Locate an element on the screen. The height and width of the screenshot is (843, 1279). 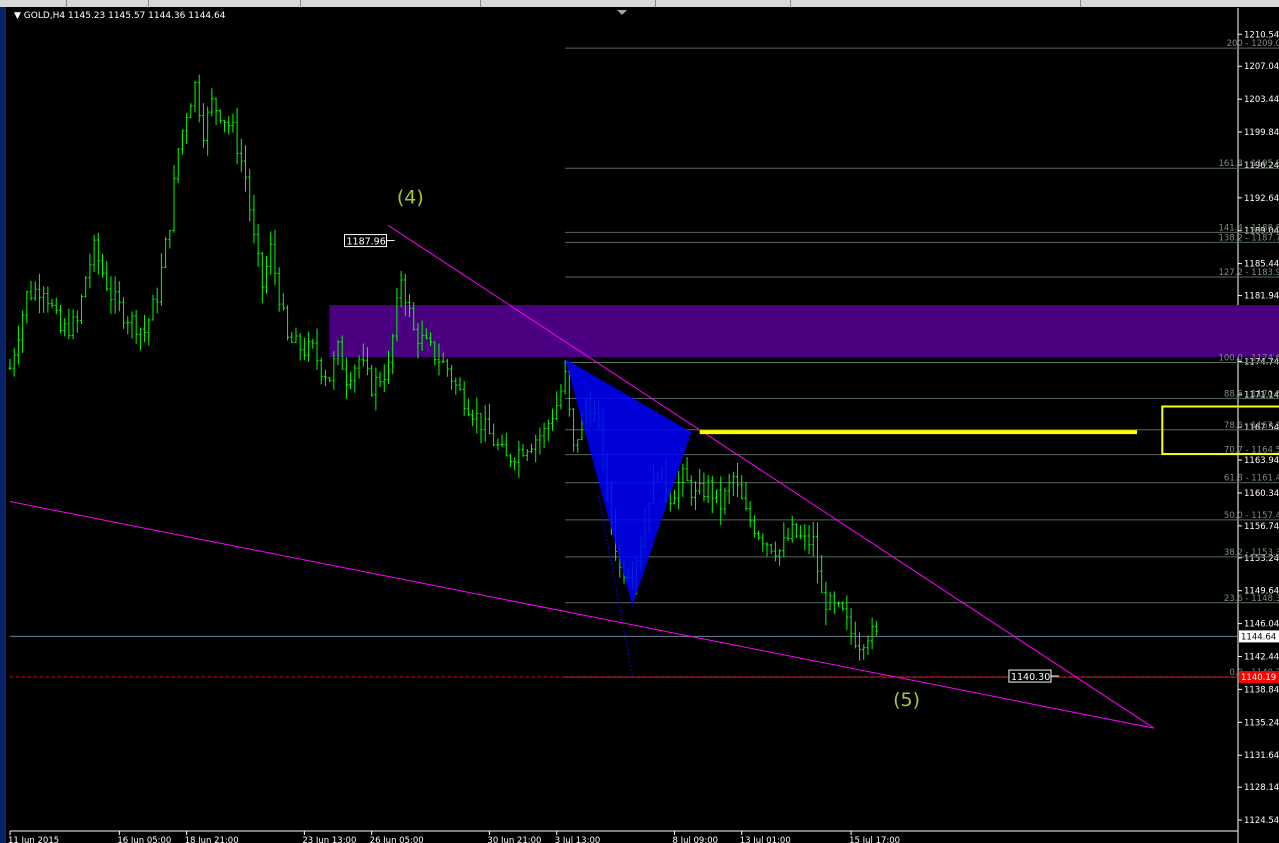
y-tick-label: 1128.14 is located at coordinates (1261, 788).